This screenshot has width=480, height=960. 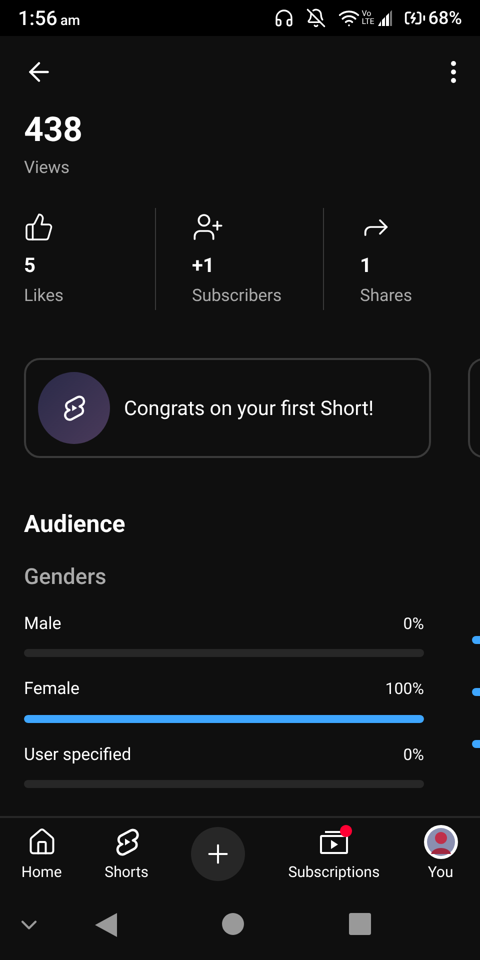 What do you see at coordinates (237, 296) in the screenshot?
I see `stat-label: Subscribers` at bounding box center [237, 296].